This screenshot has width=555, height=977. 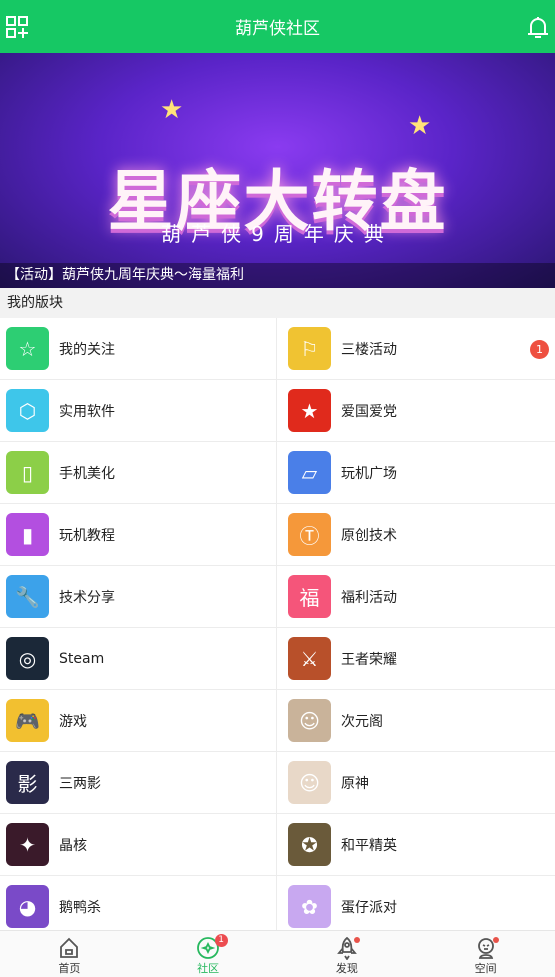 I want to click on board-item: ◕ 鹅鸭杀, so click(x=138, y=907).